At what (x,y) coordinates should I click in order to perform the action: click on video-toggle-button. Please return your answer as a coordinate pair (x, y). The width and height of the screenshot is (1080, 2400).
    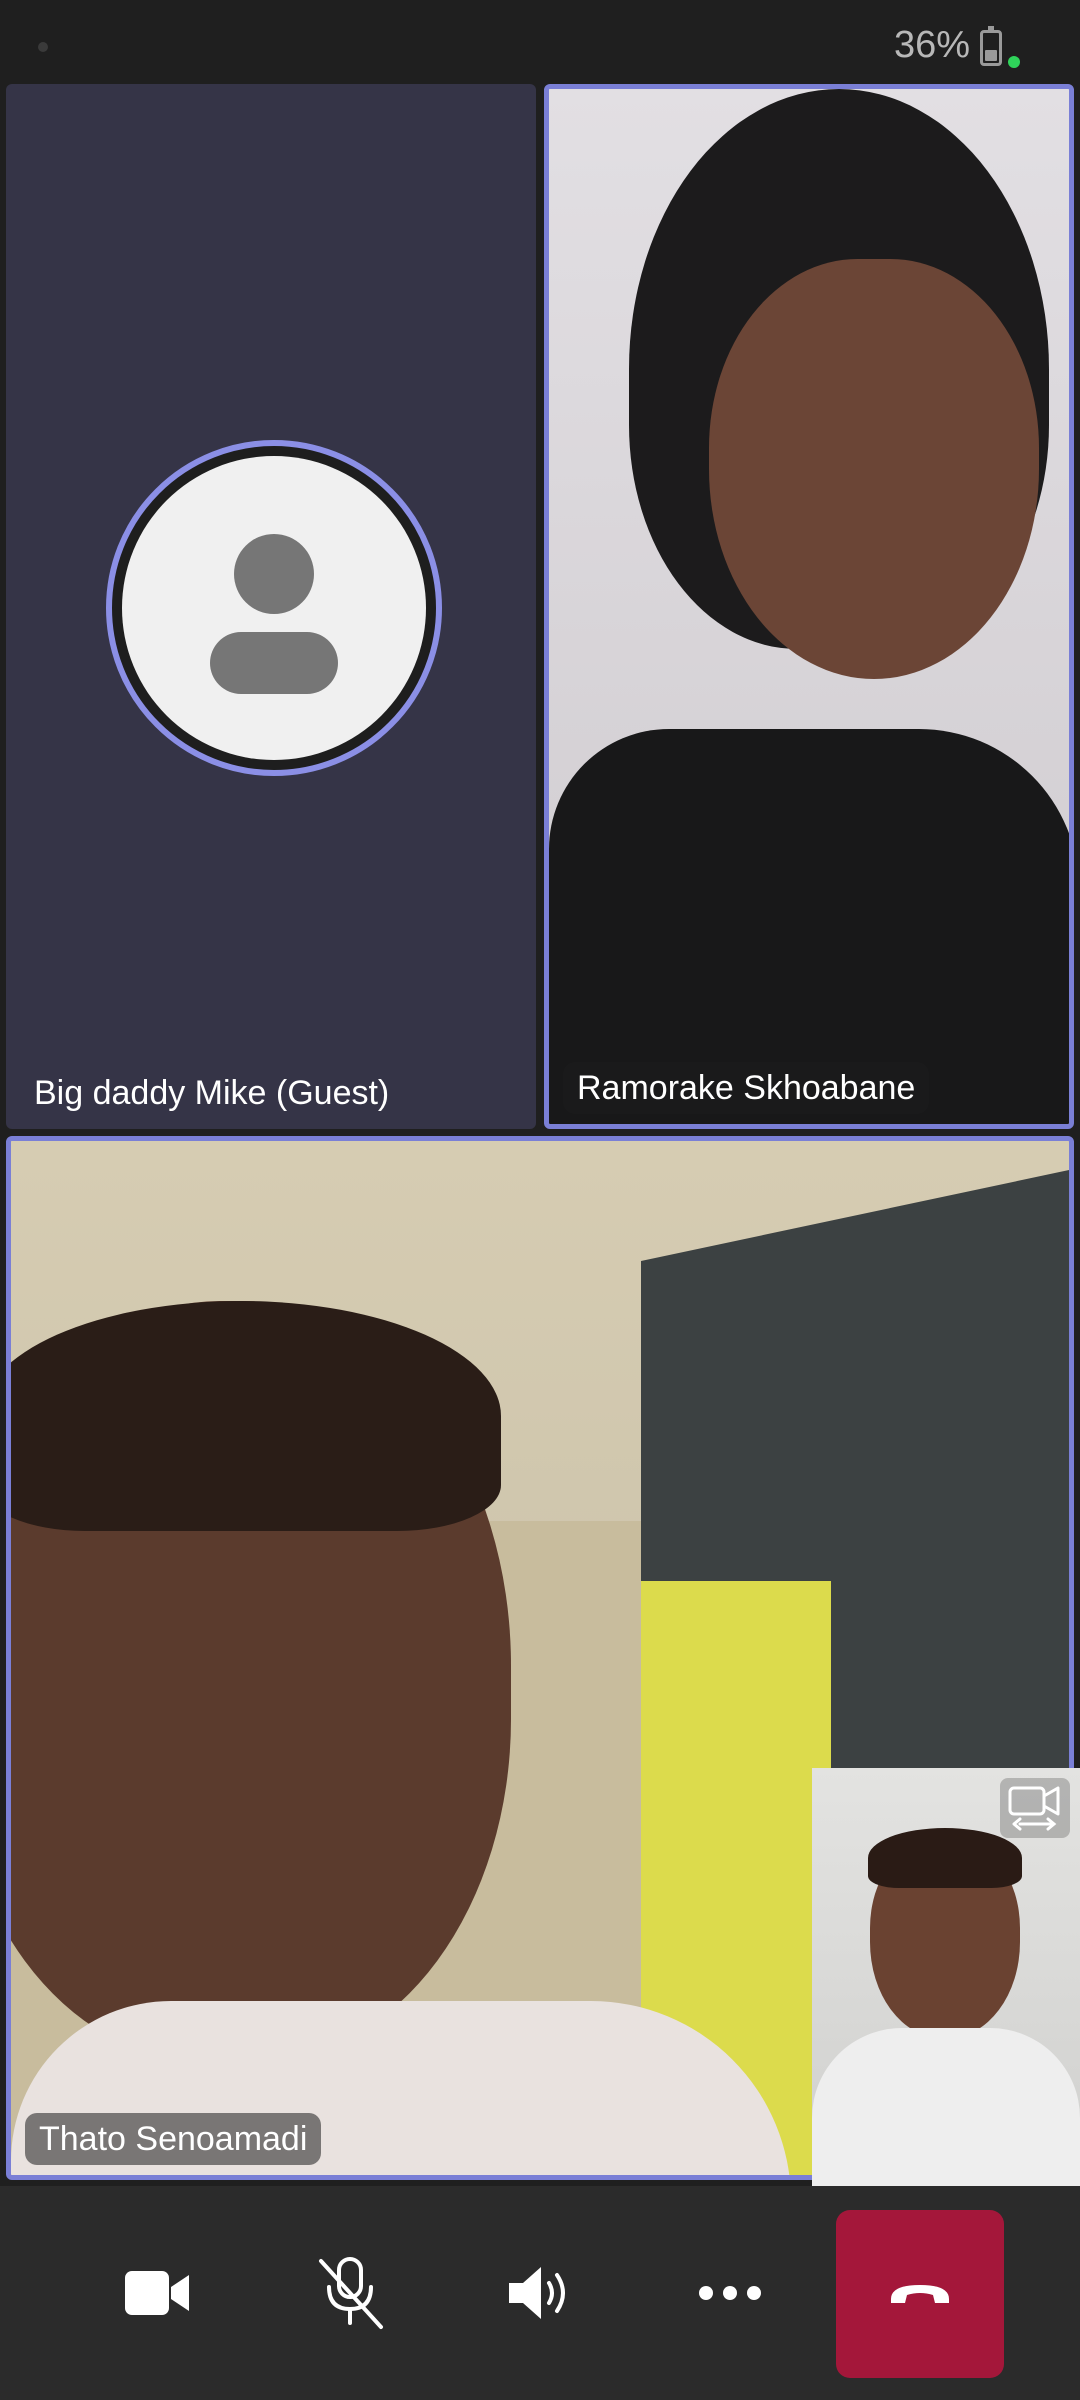
    Looking at the image, I should click on (158, 2293).